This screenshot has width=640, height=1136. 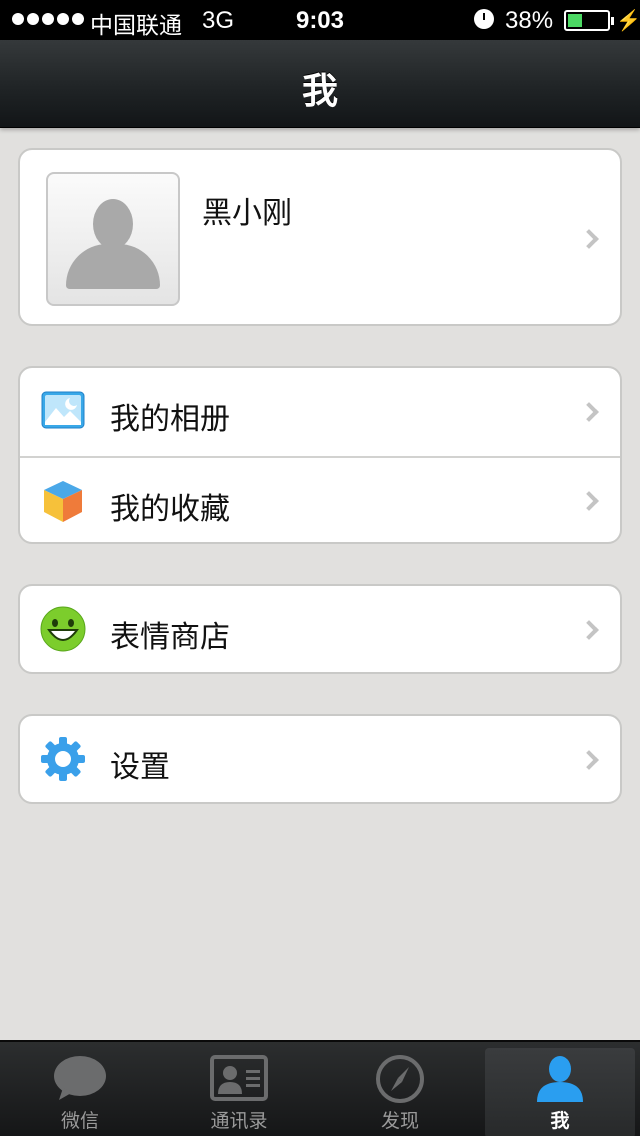 I want to click on navigation-bar: 我, so click(x=320, y=84).